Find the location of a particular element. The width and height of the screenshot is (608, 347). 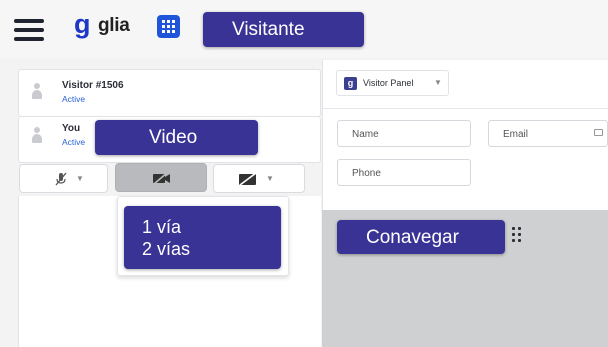

video-mode-two-way: 2 vías is located at coordinates (211, 249).